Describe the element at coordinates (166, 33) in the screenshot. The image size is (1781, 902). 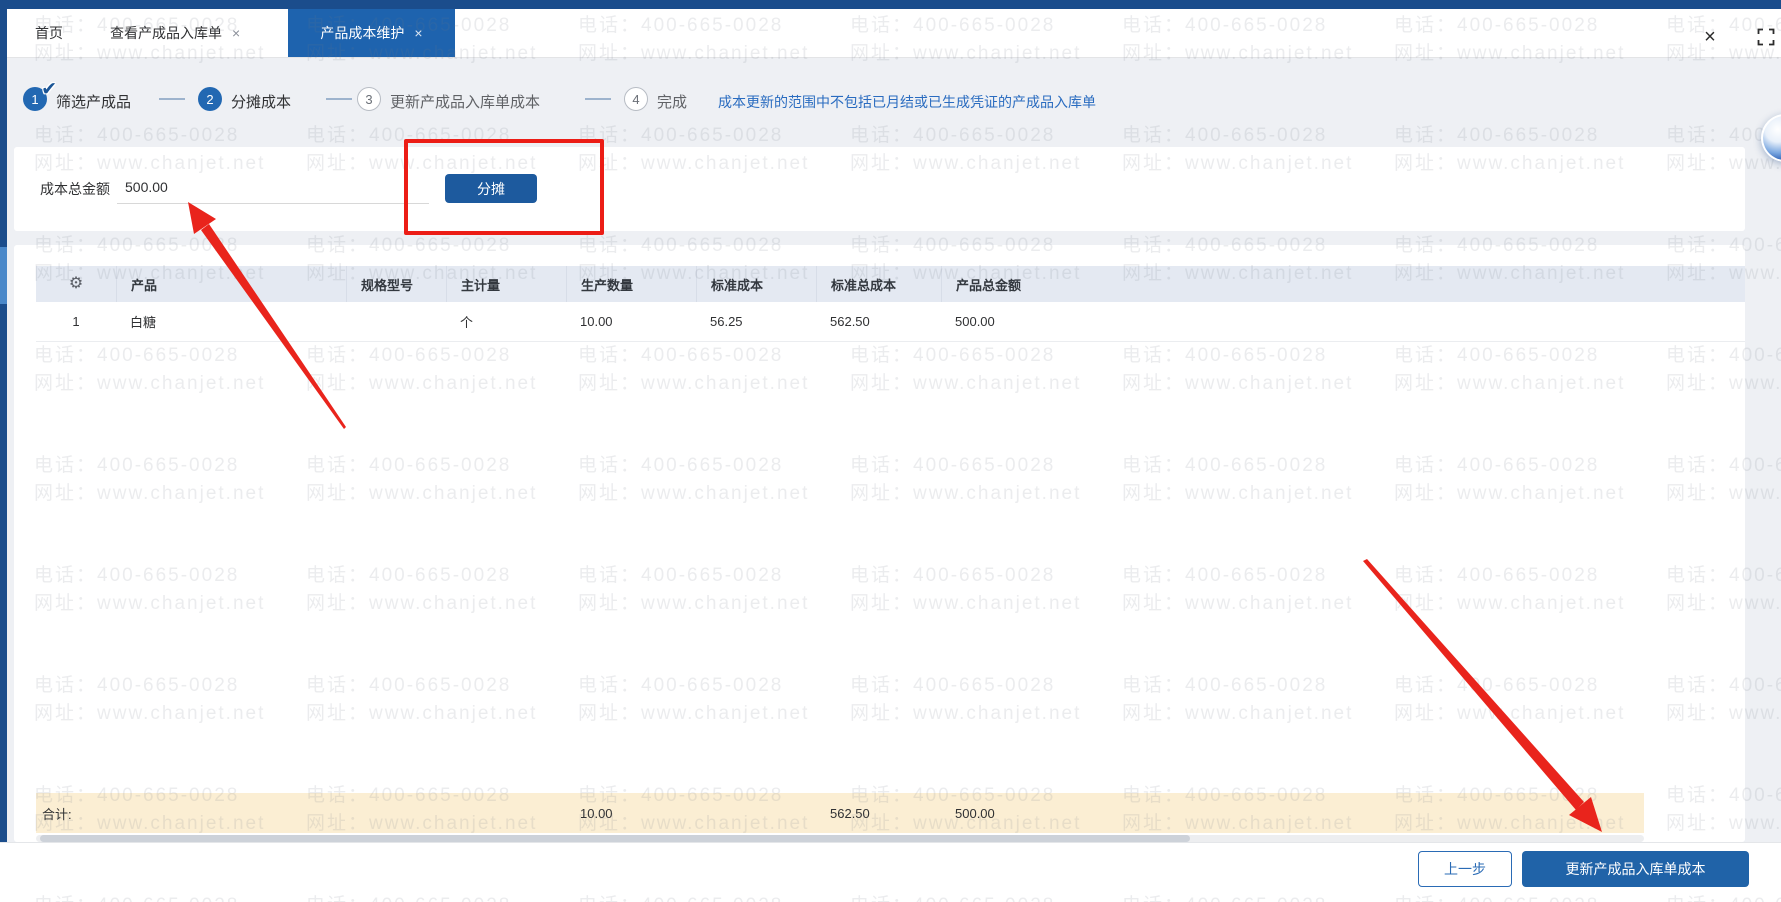
I see `tab-view-label: 查看产成品入库单` at that location.